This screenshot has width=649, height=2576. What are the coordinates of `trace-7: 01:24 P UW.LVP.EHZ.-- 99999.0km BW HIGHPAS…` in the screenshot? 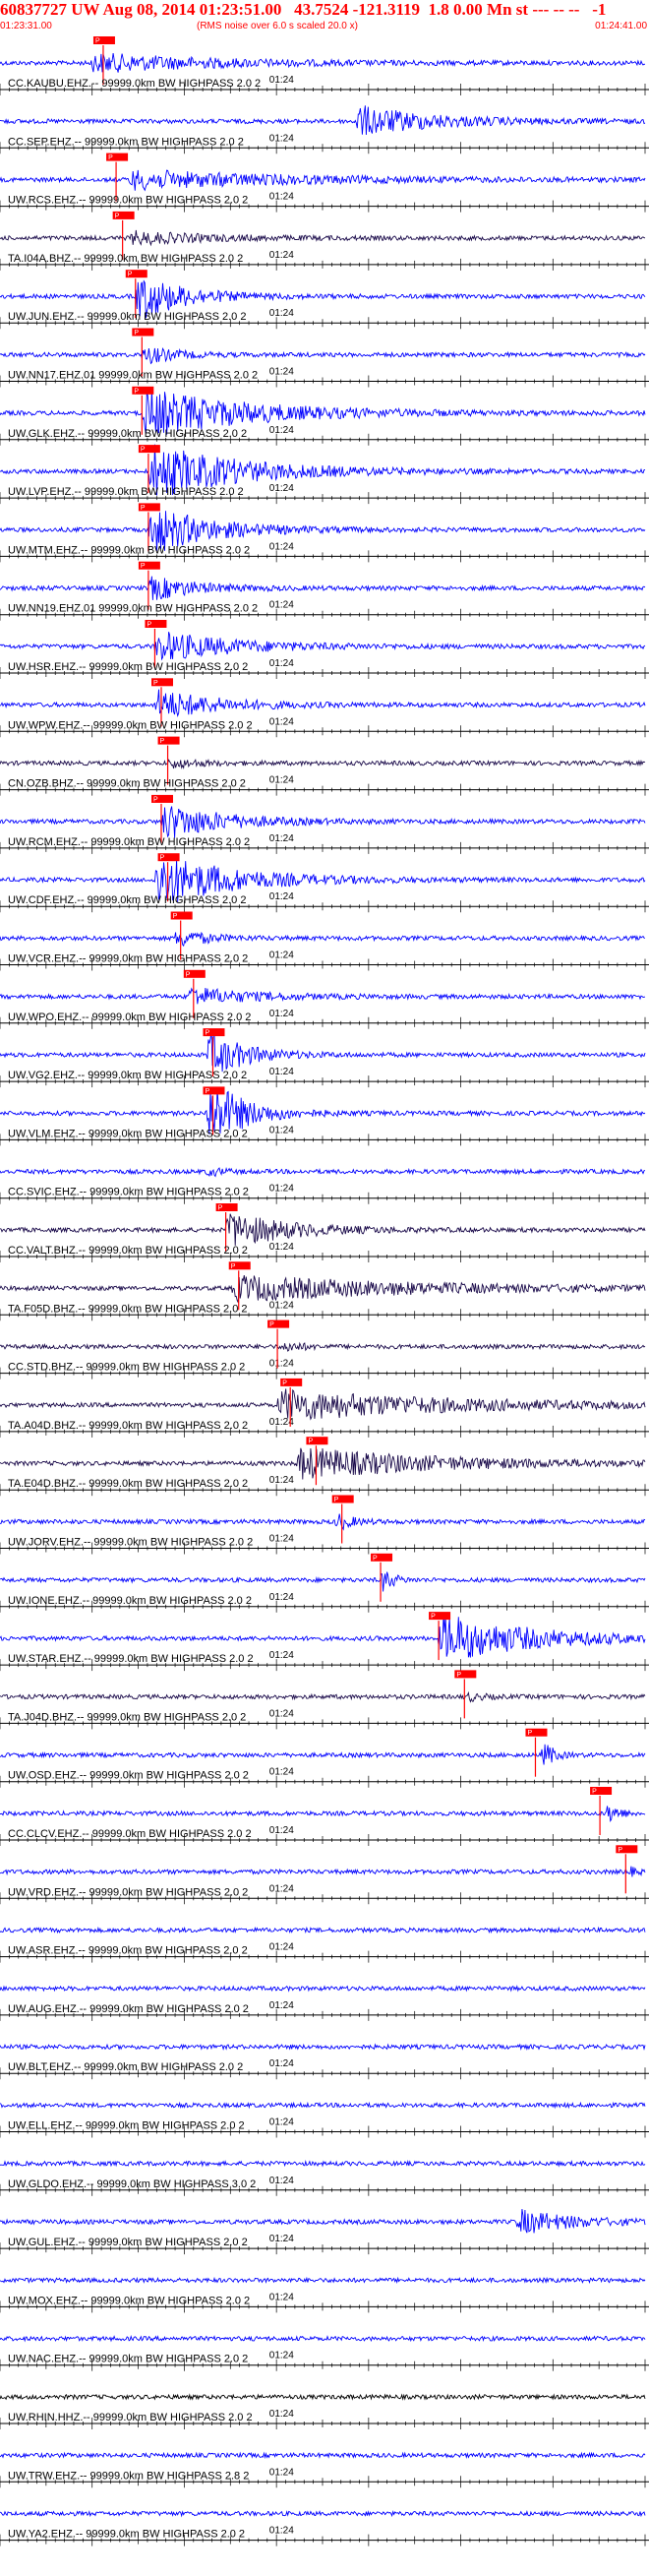 It's located at (324, 474).